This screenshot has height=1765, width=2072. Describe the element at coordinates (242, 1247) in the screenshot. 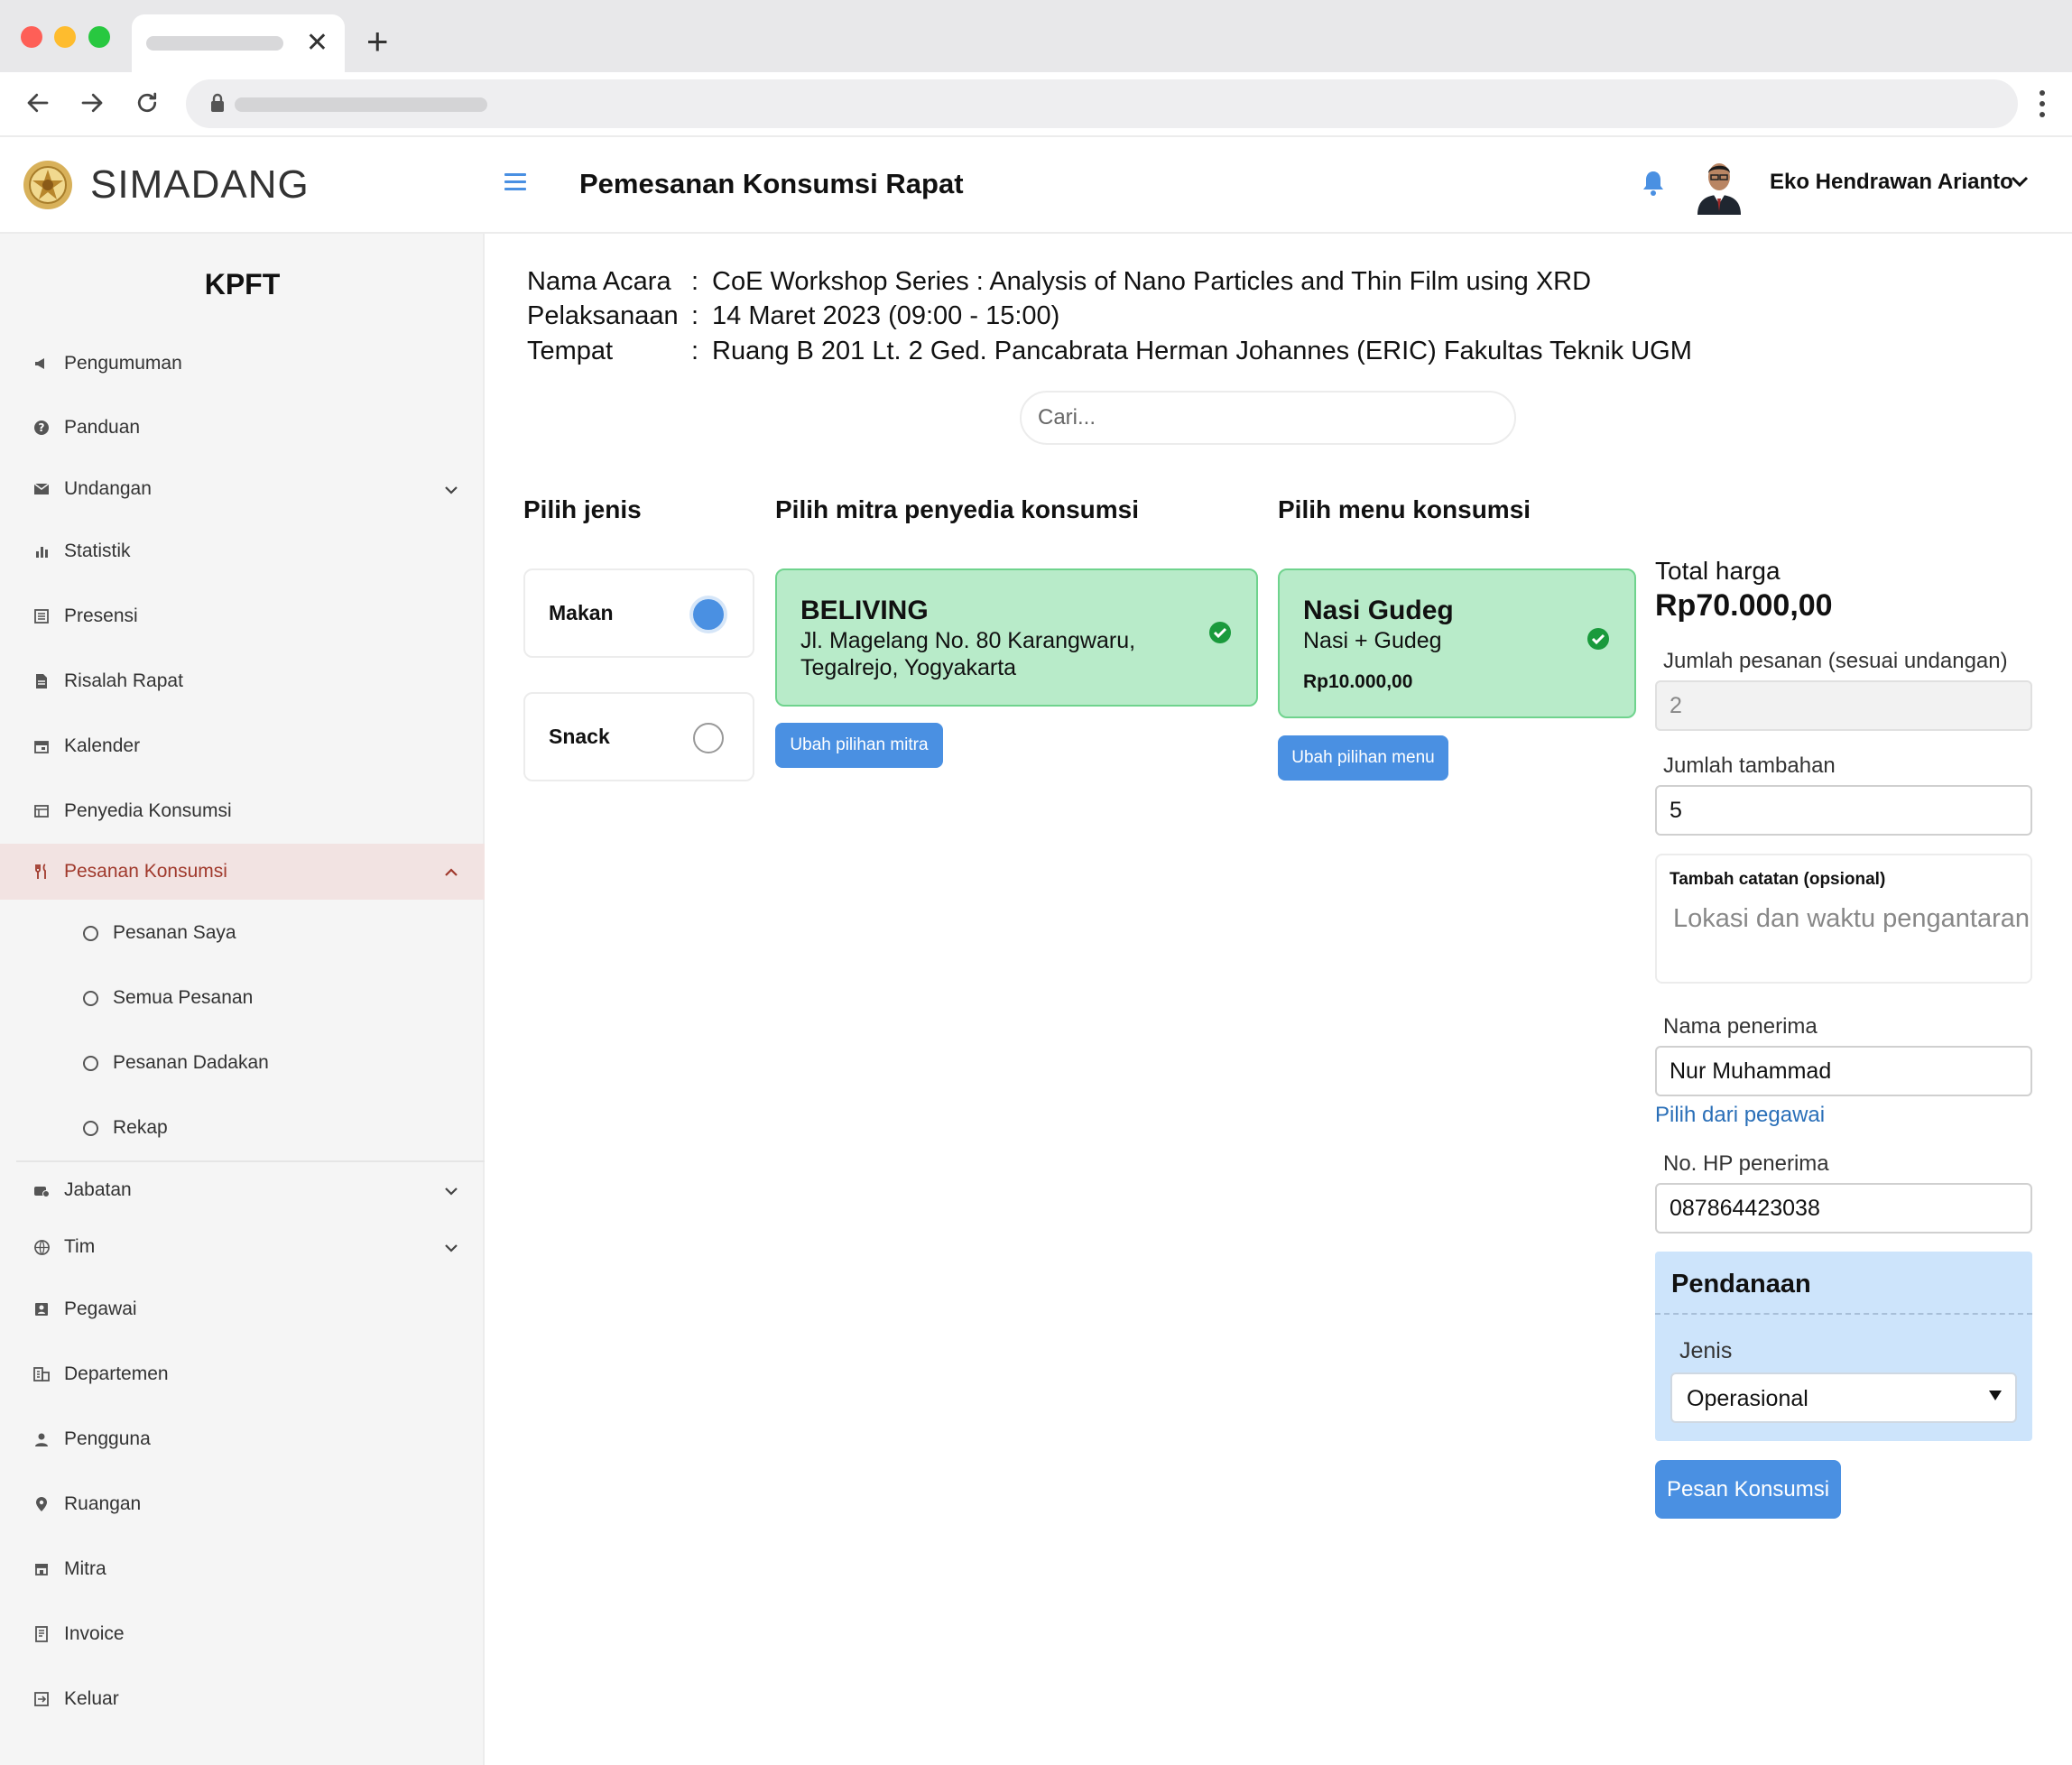

I see `sidebar-item-tim: Tim` at that location.